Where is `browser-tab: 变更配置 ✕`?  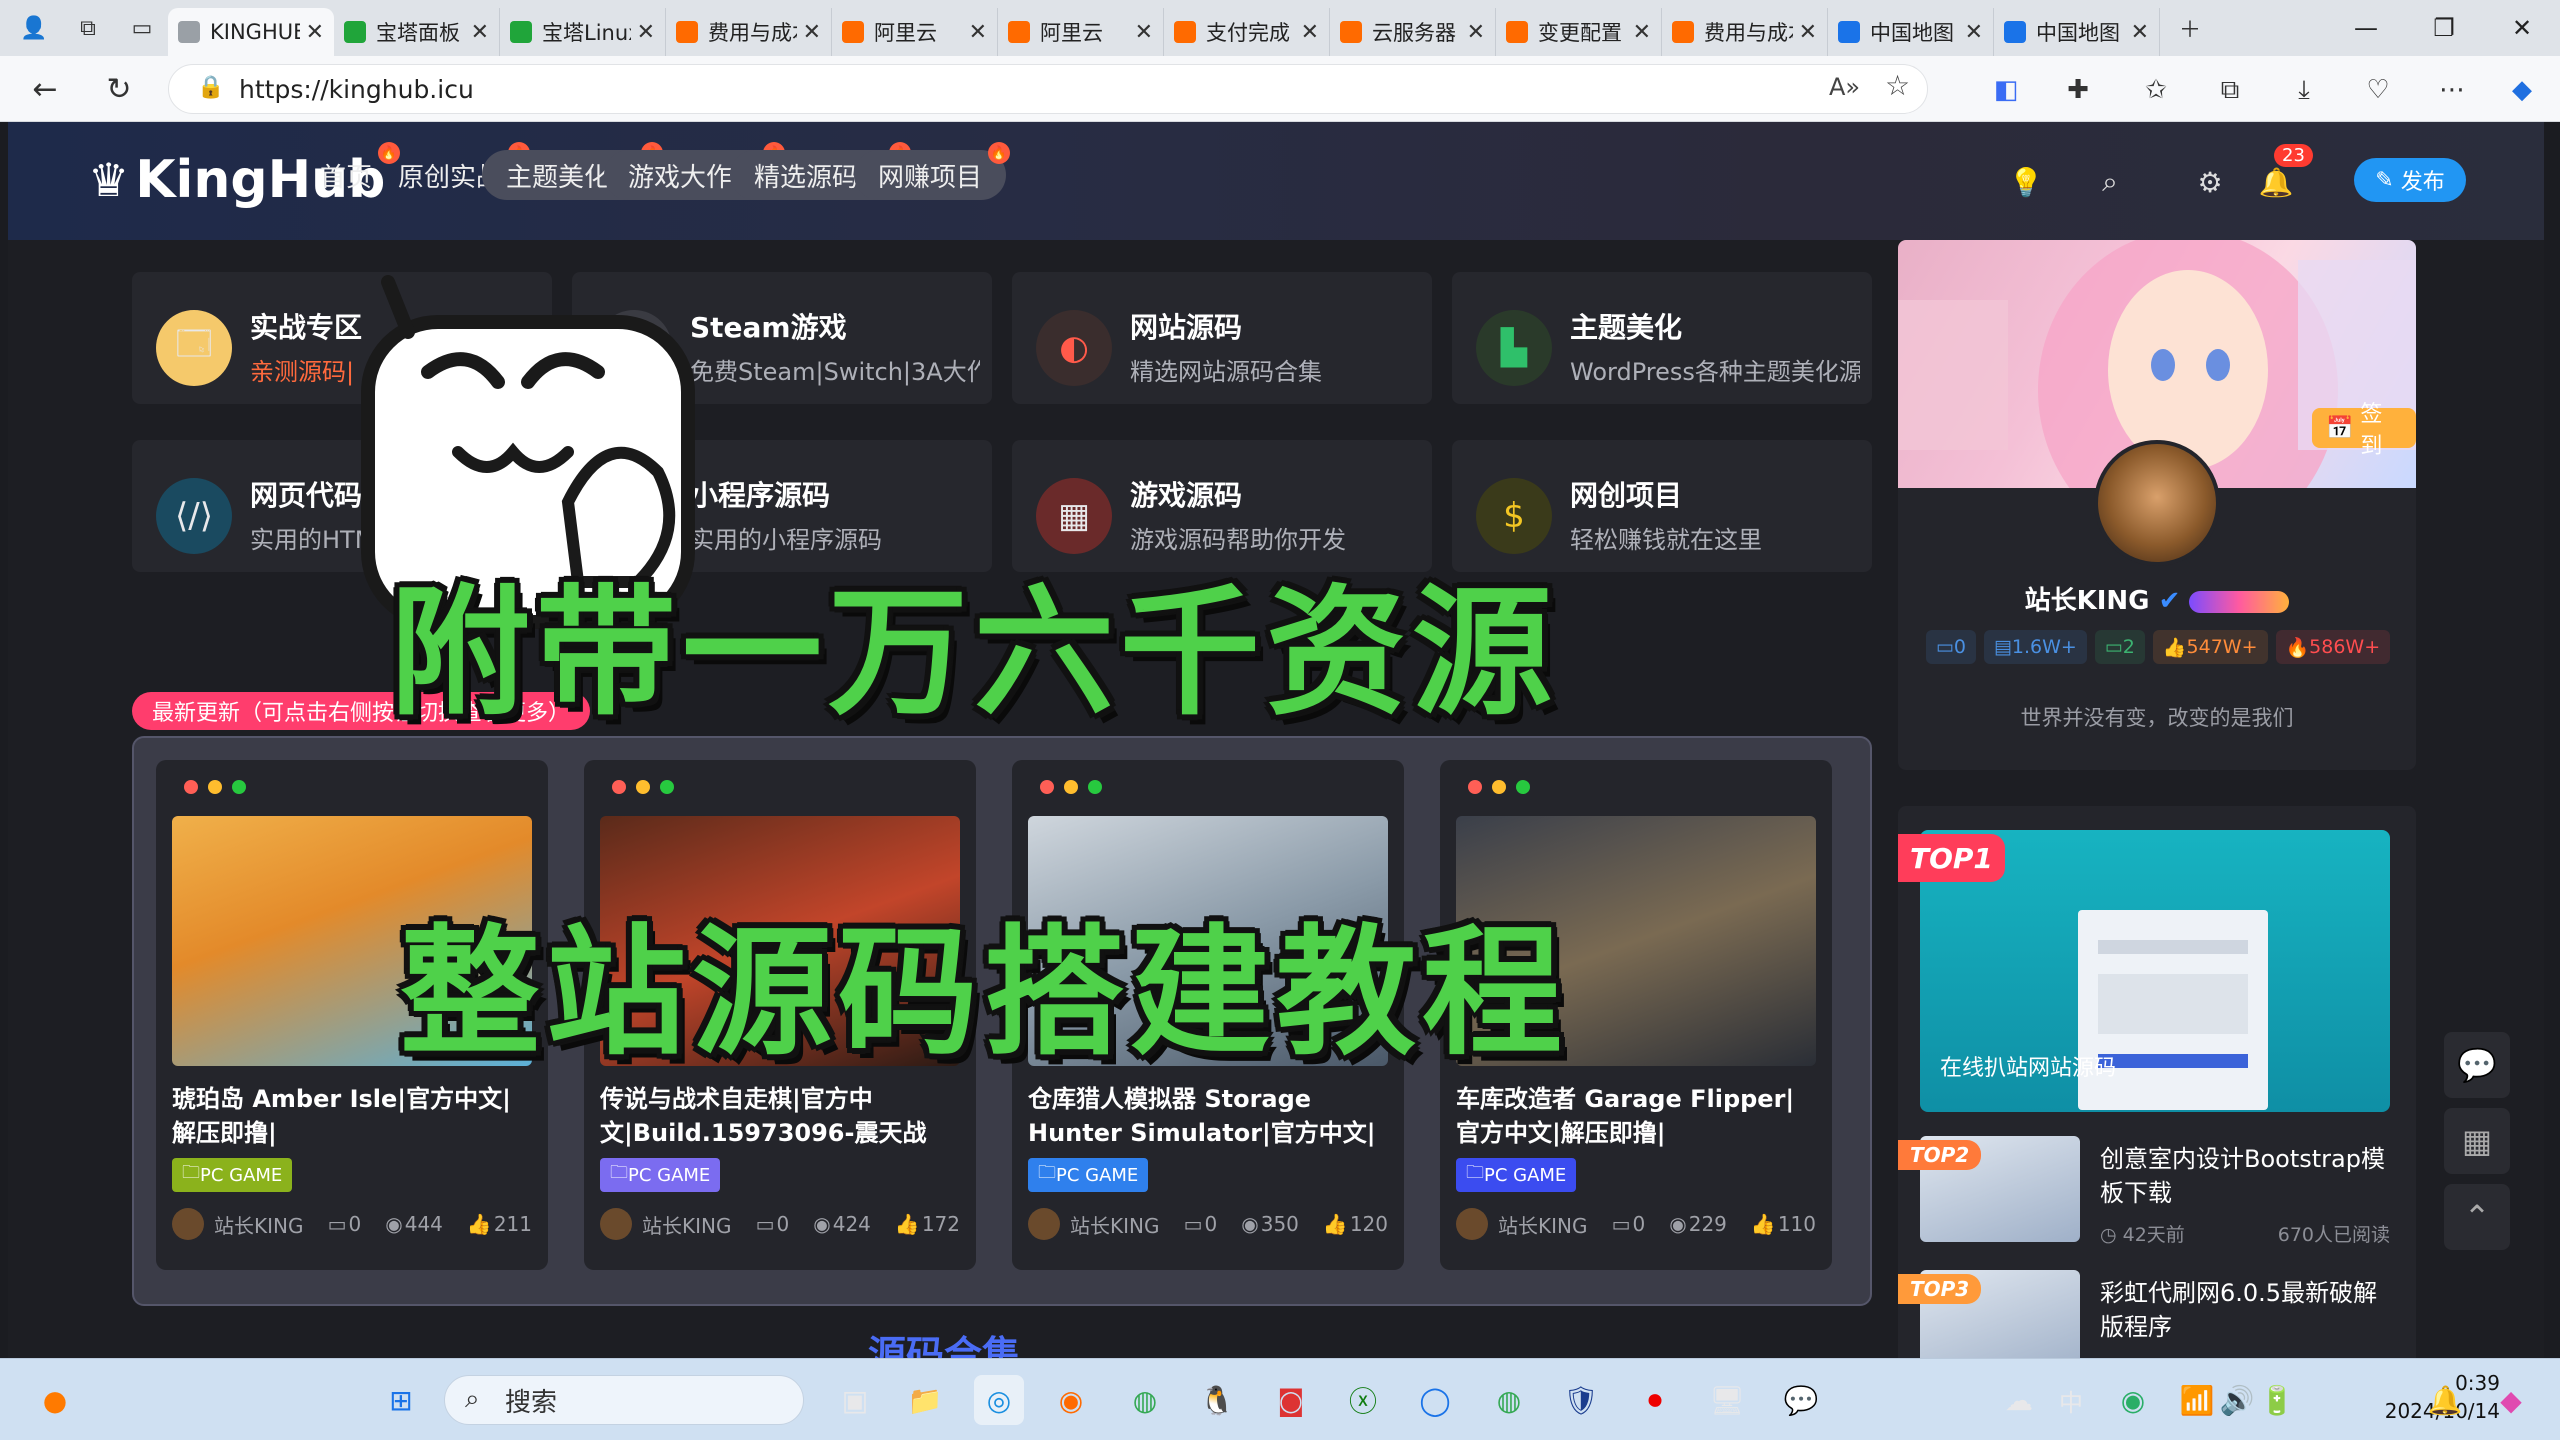
browser-tab: 变更配置 ✕ is located at coordinates (1579, 32).